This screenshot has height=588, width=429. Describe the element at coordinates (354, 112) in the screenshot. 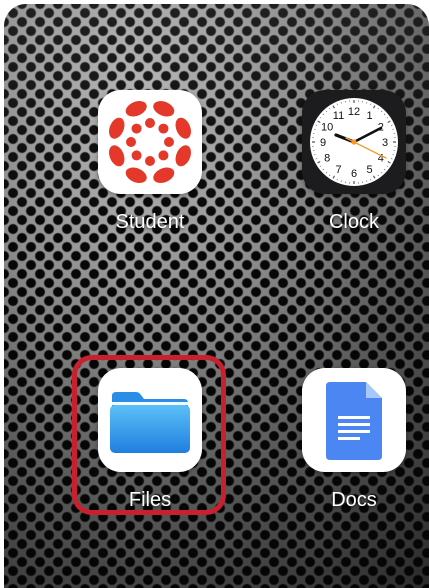

I see `clock-numeral: 12` at that location.